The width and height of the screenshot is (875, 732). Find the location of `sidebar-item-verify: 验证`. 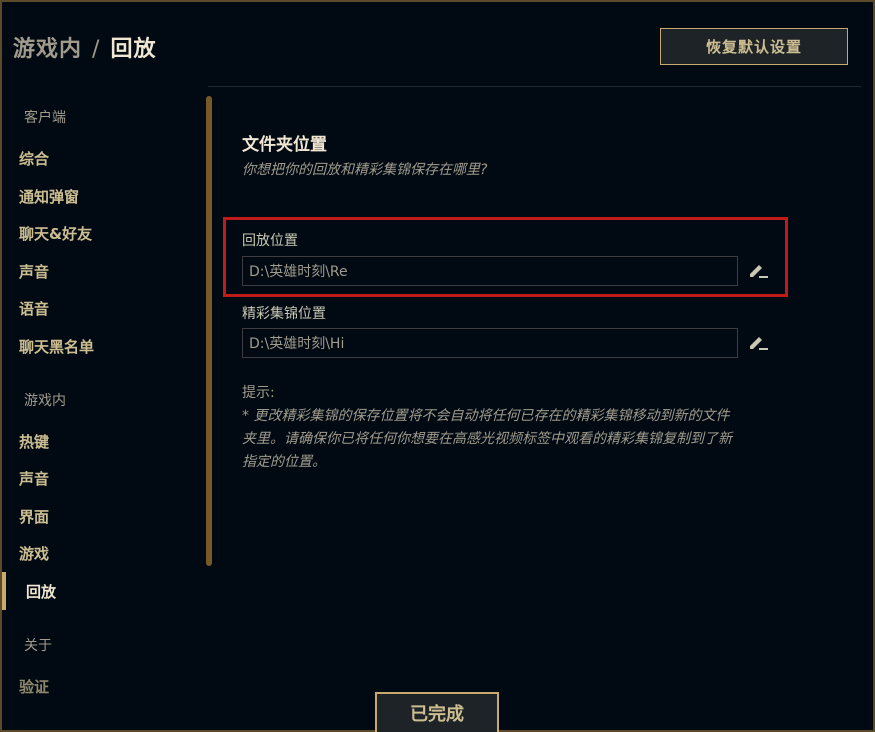

sidebar-item-verify: 验证 is located at coordinates (34, 686).